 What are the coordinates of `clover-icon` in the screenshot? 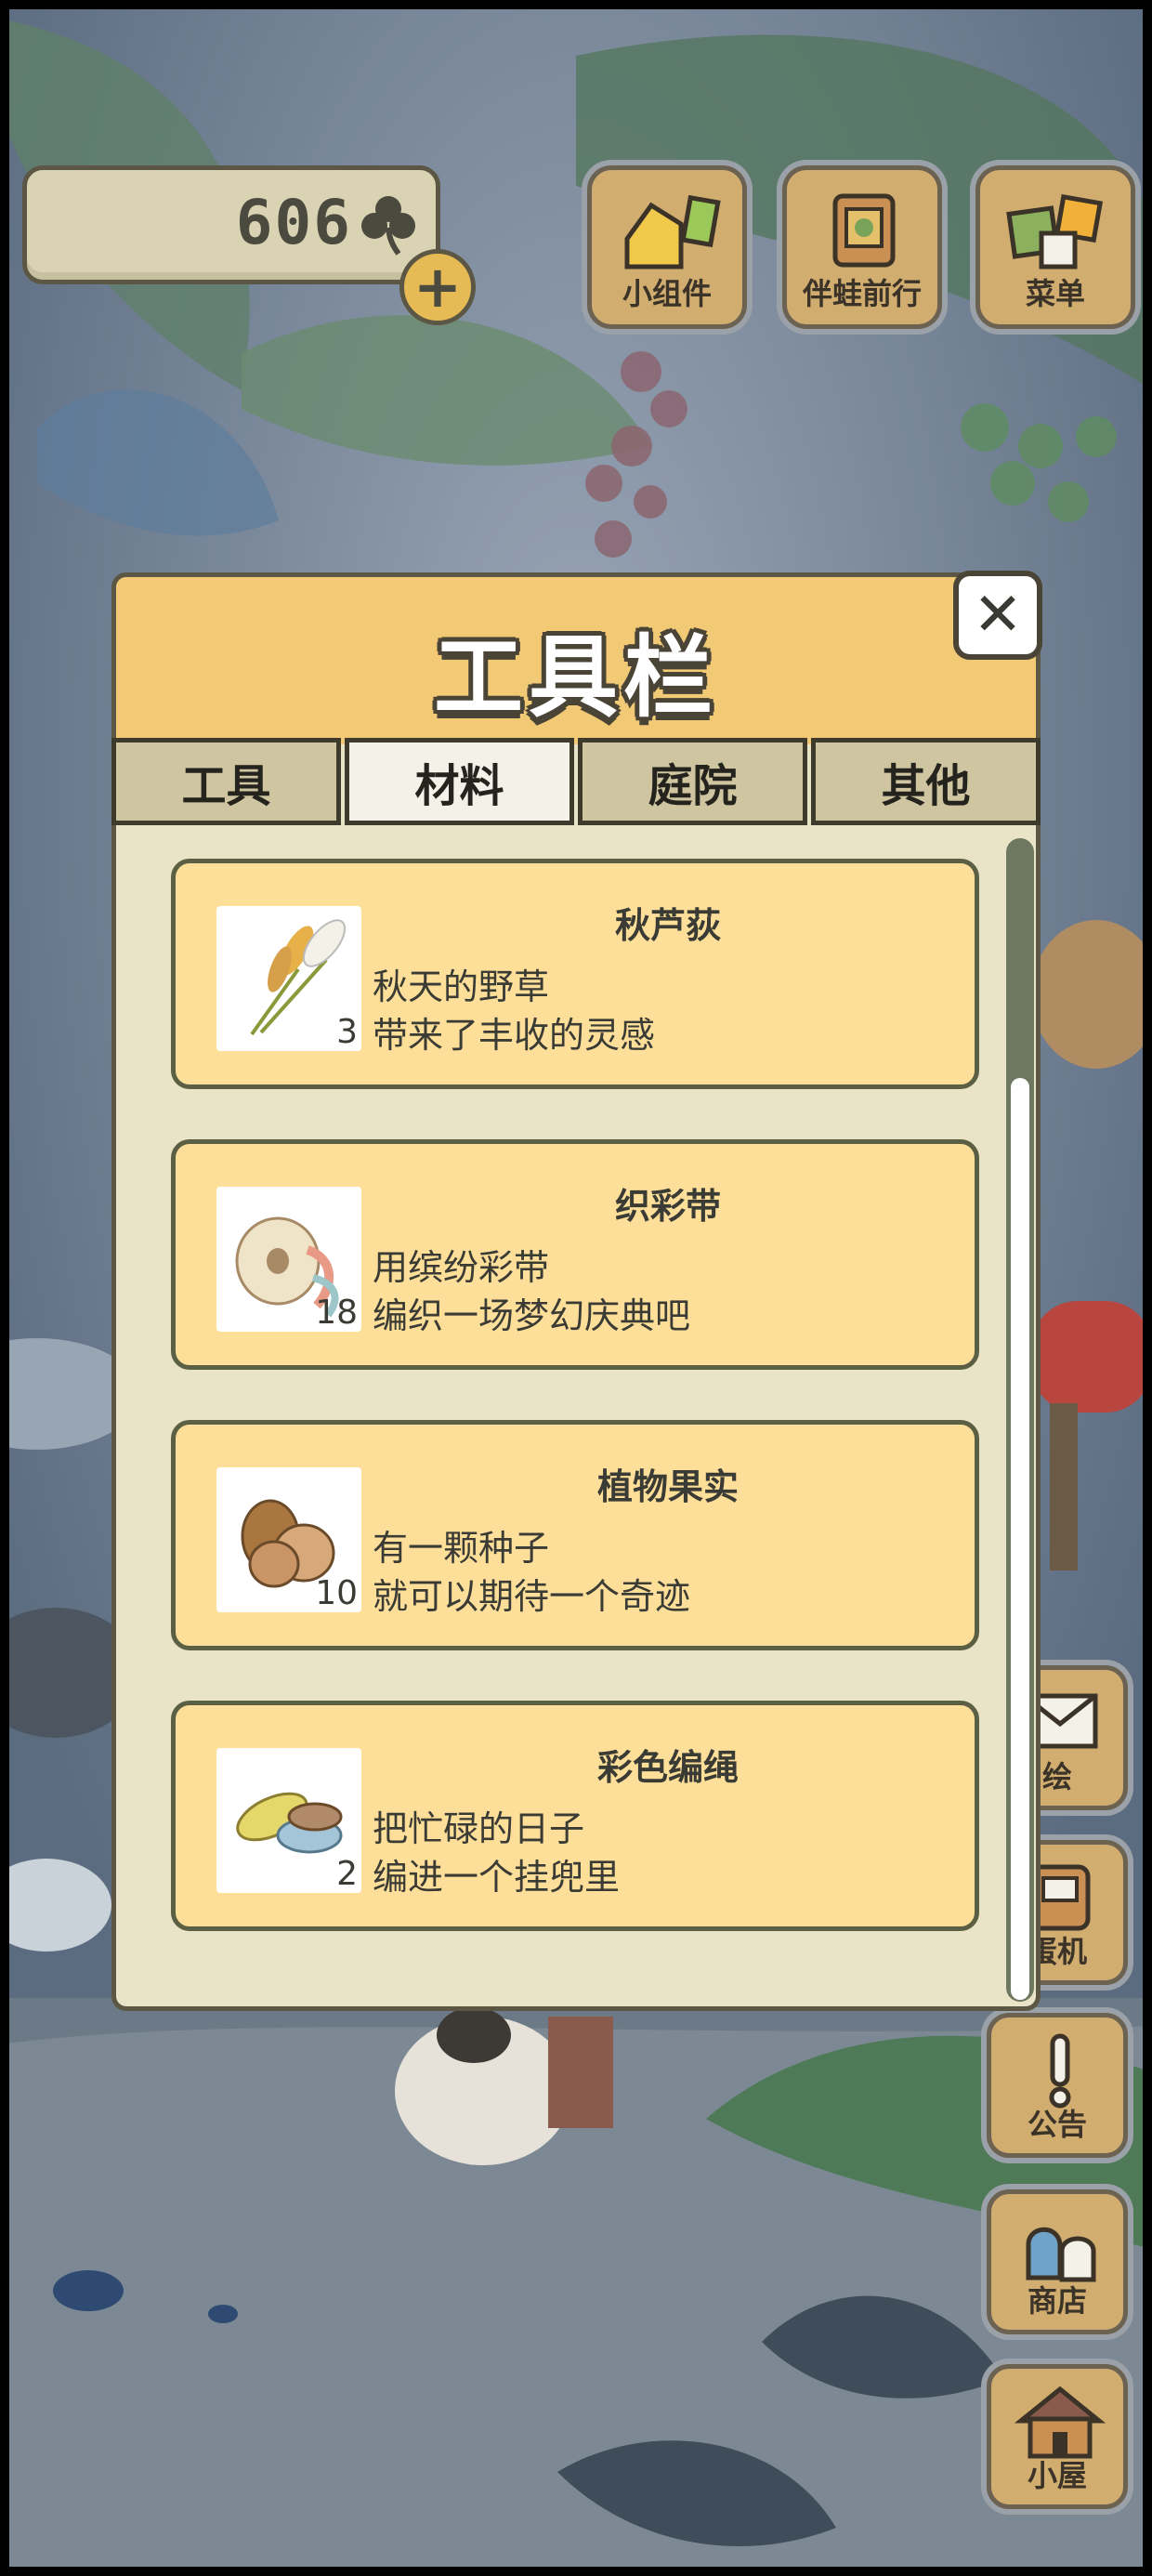 It's located at (388, 226).